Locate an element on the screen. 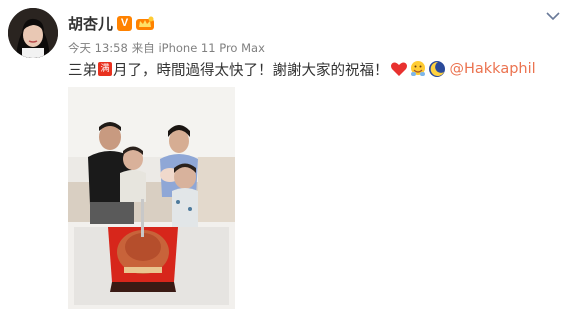 The height and width of the screenshot is (316, 572). post-source: 来自 iPhone 11 Pro Max is located at coordinates (198, 48).